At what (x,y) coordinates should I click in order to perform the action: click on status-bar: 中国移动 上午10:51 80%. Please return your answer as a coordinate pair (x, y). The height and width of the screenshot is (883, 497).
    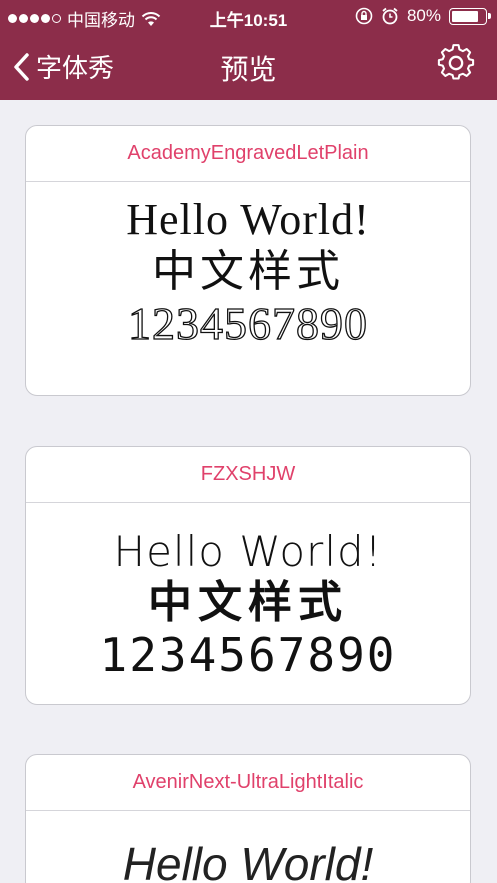
    Looking at the image, I should click on (248, 16).